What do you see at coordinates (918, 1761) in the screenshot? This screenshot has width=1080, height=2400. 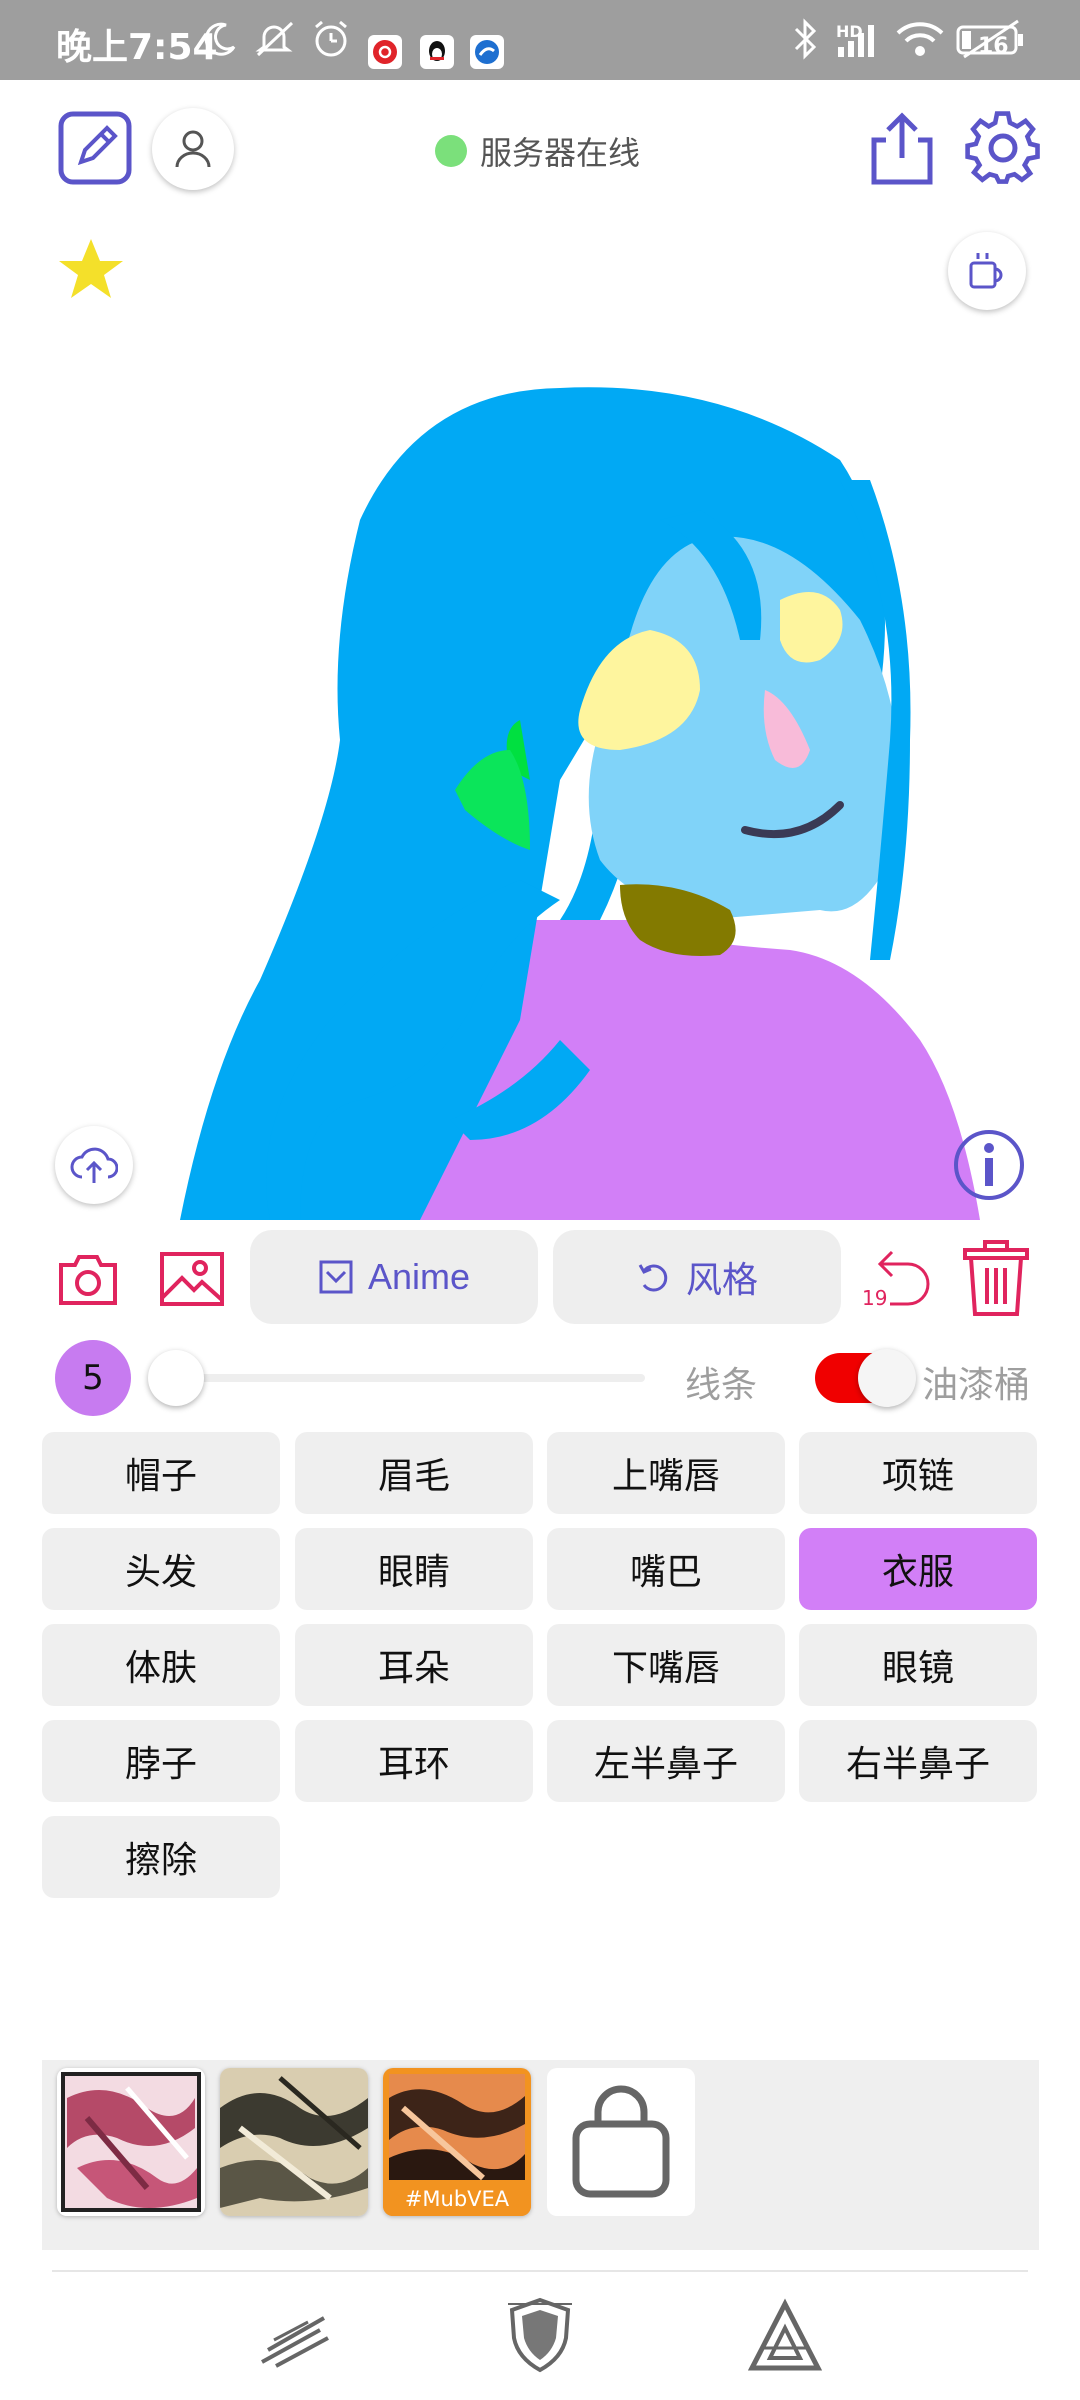 I see `part-button: 右半鼻子` at bounding box center [918, 1761].